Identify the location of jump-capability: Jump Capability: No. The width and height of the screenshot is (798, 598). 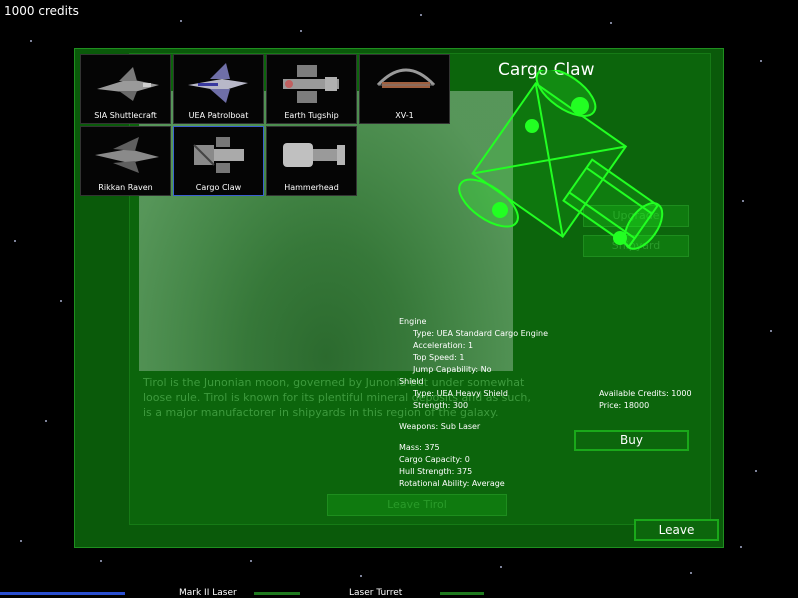
(452, 369).